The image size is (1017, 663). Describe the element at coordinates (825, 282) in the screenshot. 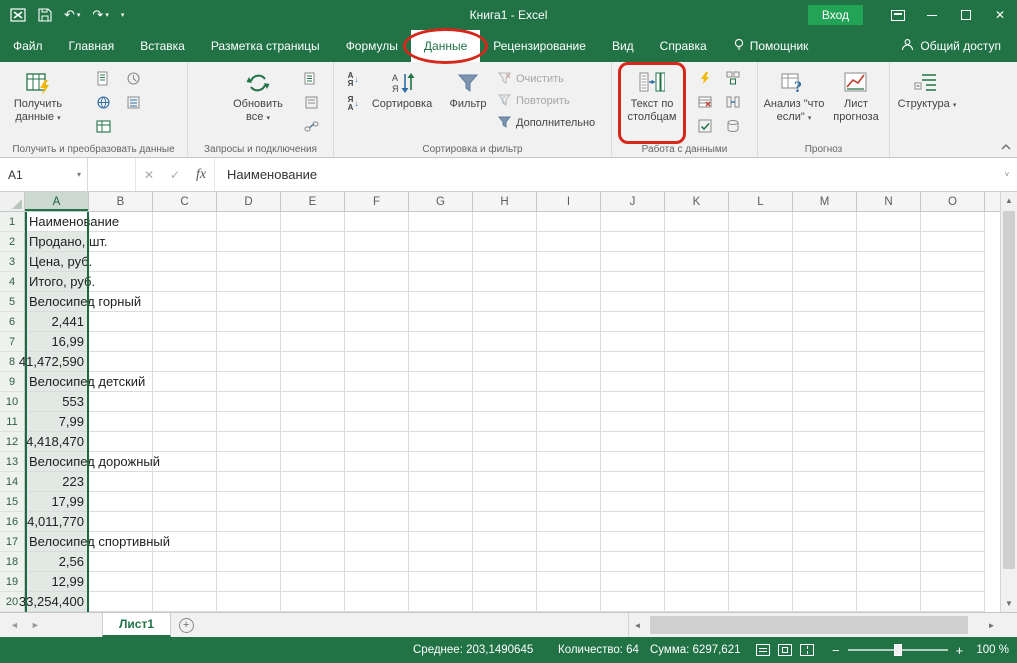

I see `cell-M4` at that location.